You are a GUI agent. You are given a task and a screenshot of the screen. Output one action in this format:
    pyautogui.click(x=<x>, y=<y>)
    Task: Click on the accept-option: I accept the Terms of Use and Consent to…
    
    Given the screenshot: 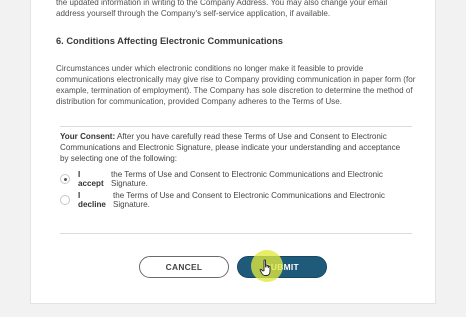 What is the action you would take?
    pyautogui.click(x=240, y=179)
    